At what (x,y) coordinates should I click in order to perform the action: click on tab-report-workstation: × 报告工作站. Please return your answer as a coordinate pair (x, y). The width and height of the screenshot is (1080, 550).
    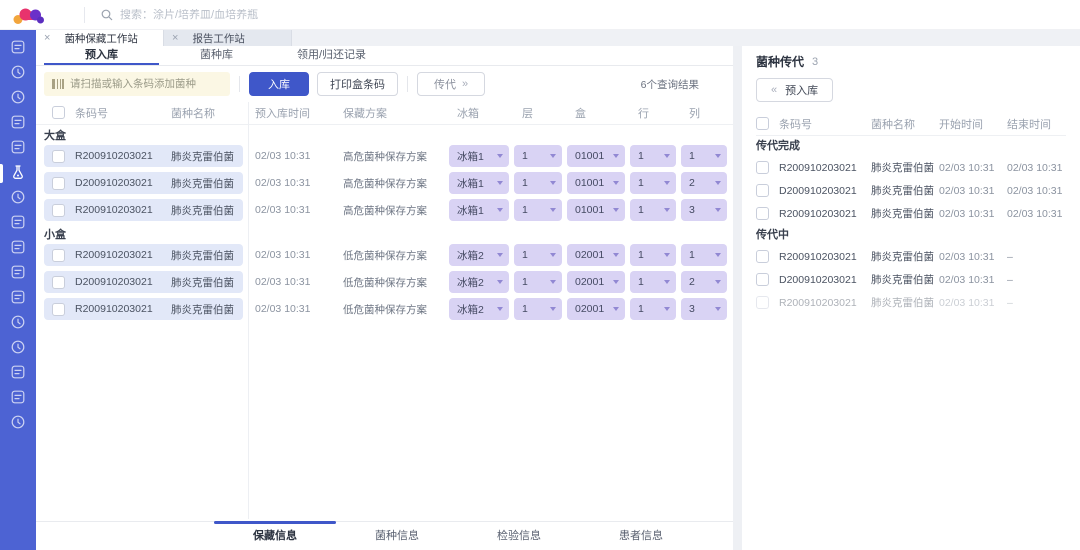
    Looking at the image, I should click on (228, 38).